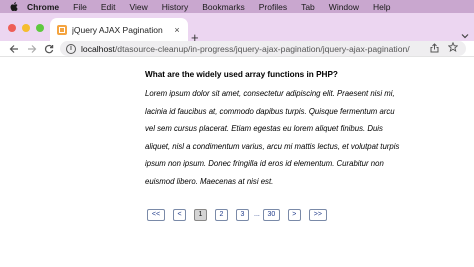 Image resolution: width=474 pixels, height=267 pixels. Describe the element at coordinates (294, 214) in the screenshot. I see `next-page-button: >` at that location.